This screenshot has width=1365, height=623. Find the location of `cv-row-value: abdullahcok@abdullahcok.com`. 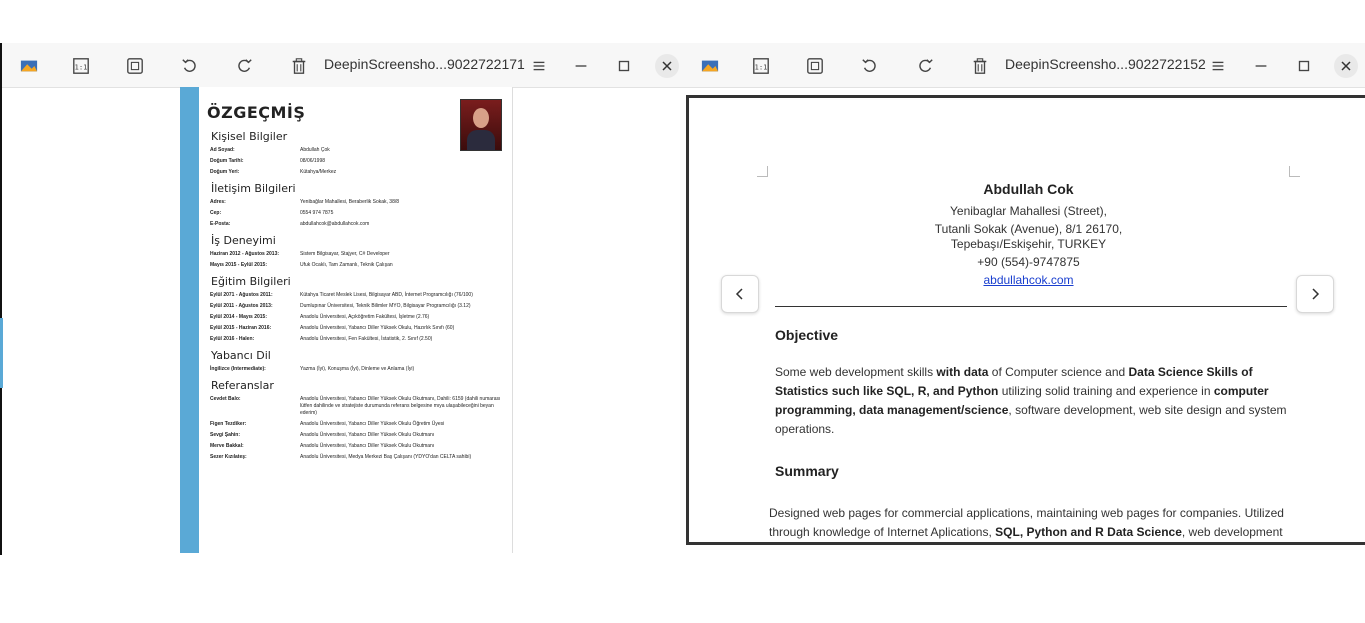

cv-row-value: abdullahcok@abdullahcok.com is located at coordinates (335, 224).